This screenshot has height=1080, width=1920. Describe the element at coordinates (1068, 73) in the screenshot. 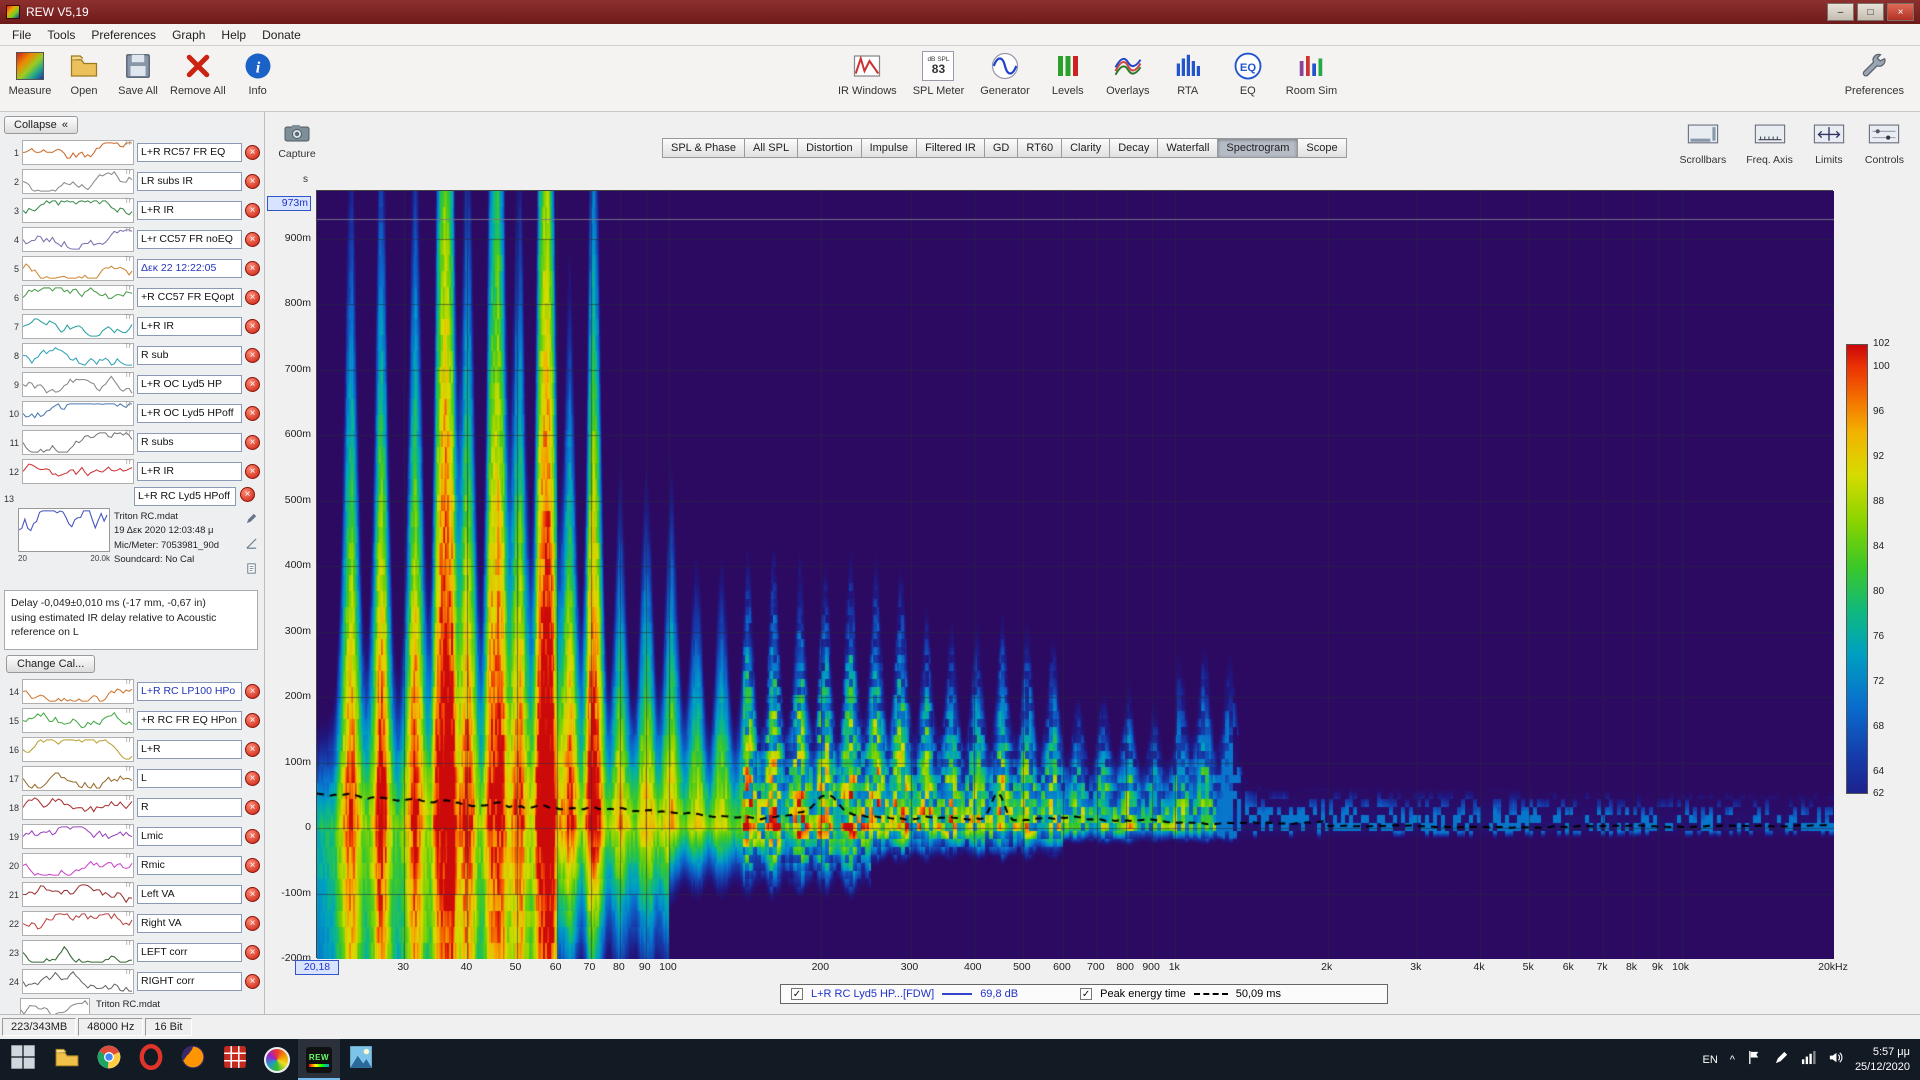

I see `levels-button: Levels` at that location.